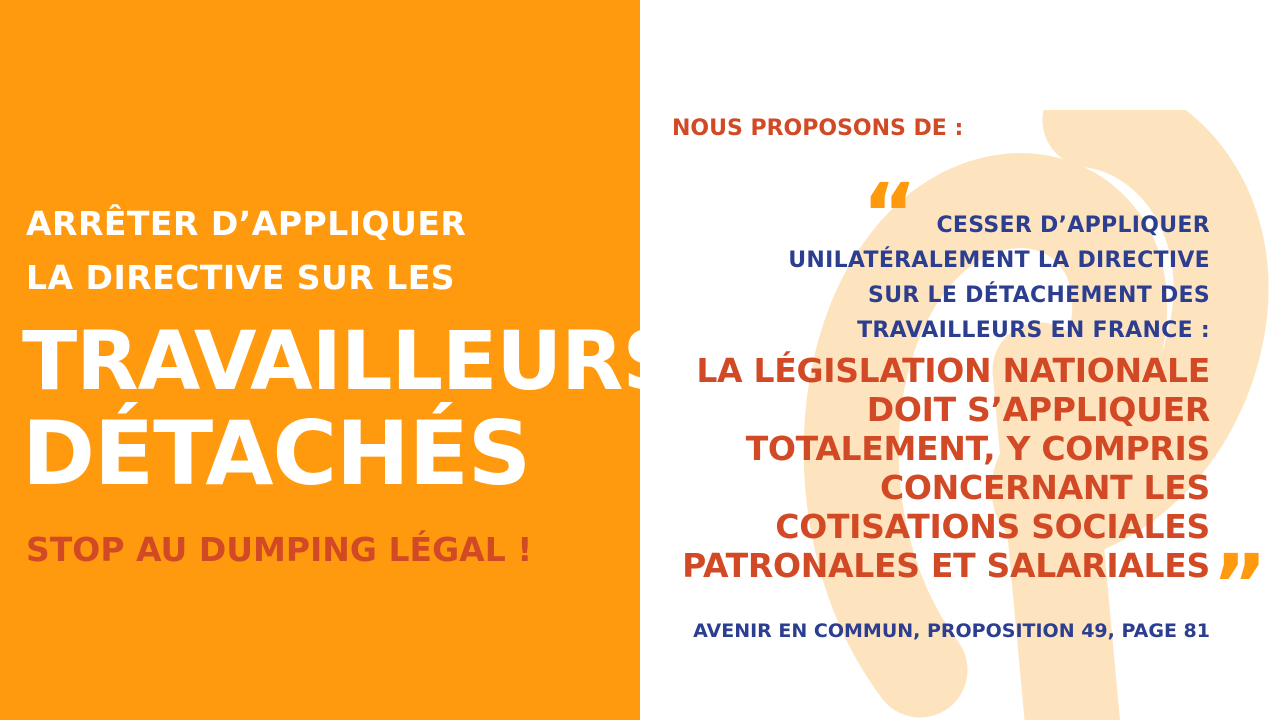  Describe the element at coordinates (1073, 225) in the screenshot. I see `quote-line: CESSER D’APPLIQUER` at that location.